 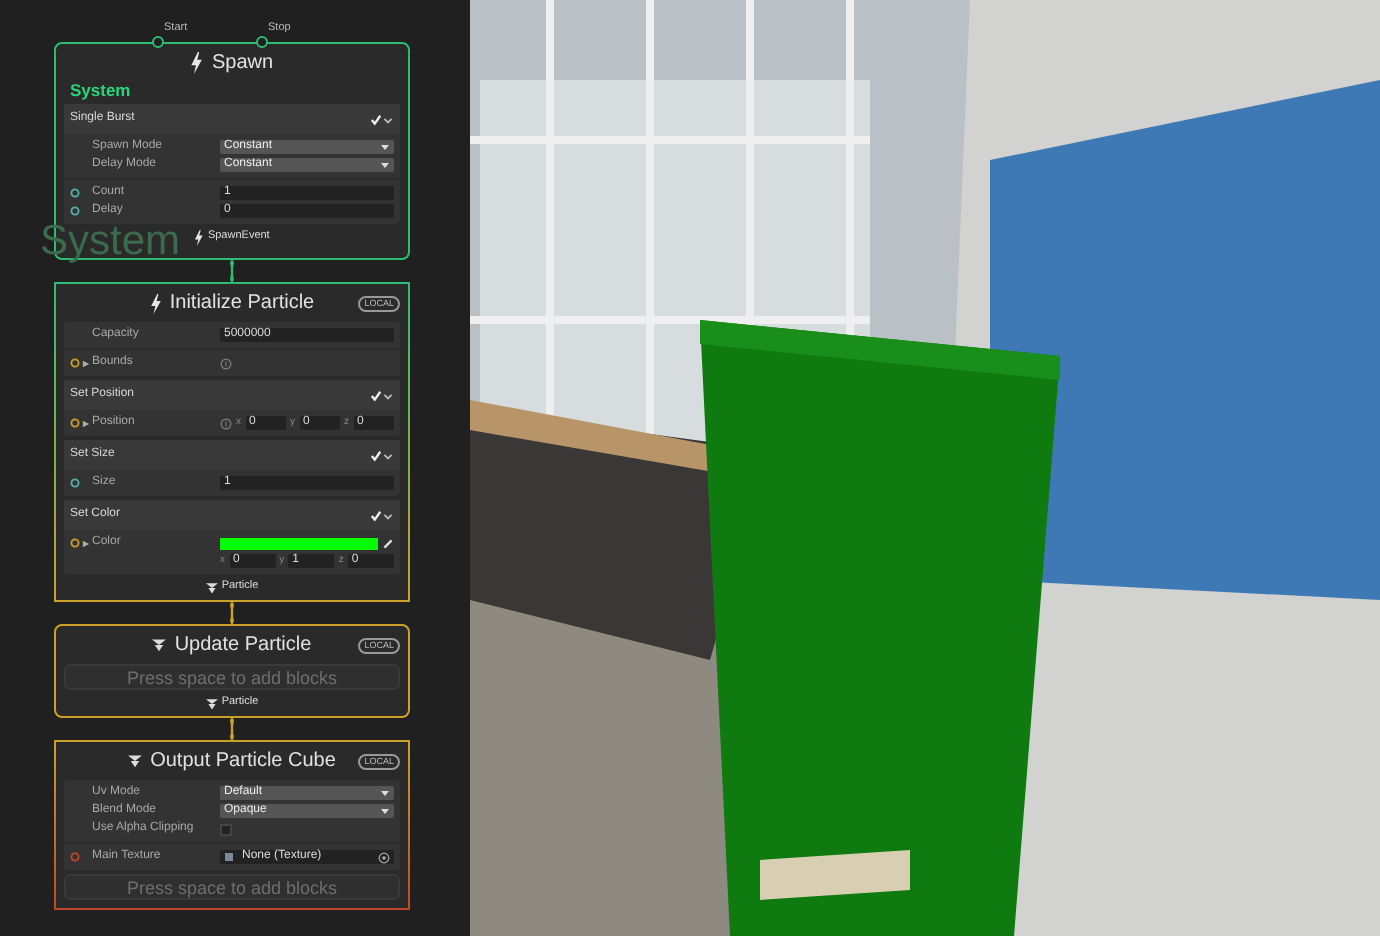 I want to click on node-title: Spawn, so click(x=243, y=64).